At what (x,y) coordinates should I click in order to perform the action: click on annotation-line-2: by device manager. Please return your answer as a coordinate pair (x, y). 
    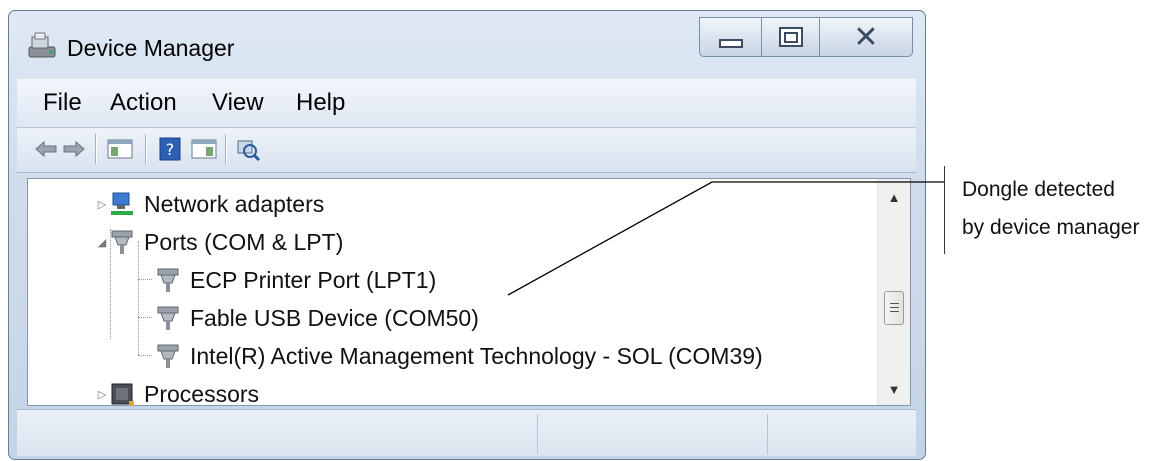
    Looking at the image, I should click on (1051, 227).